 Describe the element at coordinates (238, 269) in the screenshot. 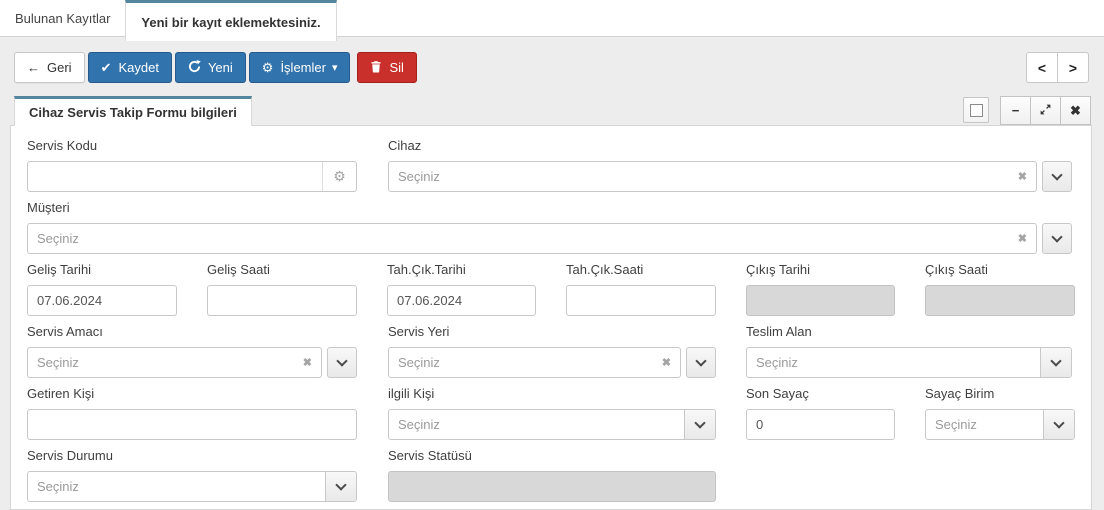

I see `gelis-saati-label: Geliş Saati` at that location.